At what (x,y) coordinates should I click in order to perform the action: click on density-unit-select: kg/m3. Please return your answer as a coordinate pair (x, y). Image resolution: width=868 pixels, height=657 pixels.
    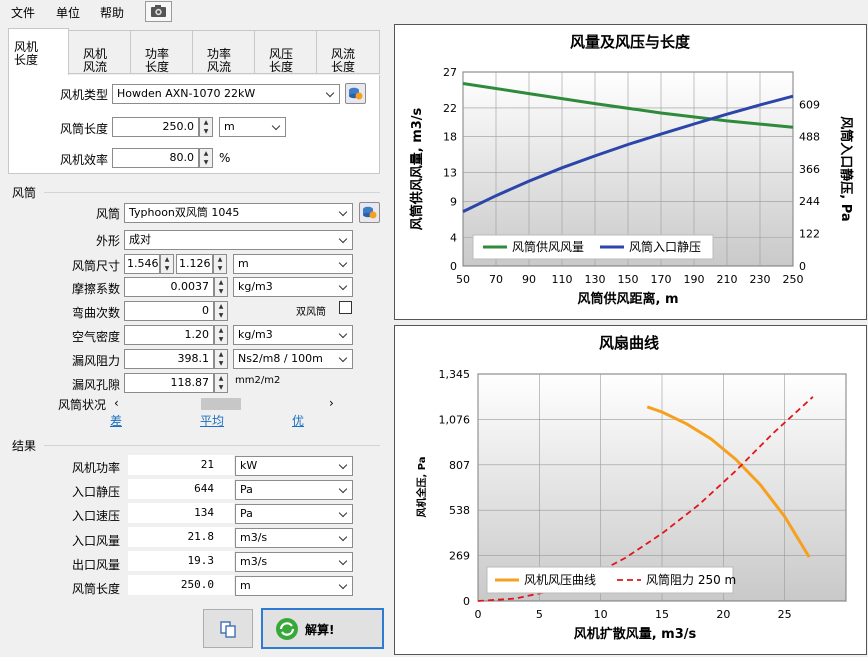
    Looking at the image, I should click on (293, 335).